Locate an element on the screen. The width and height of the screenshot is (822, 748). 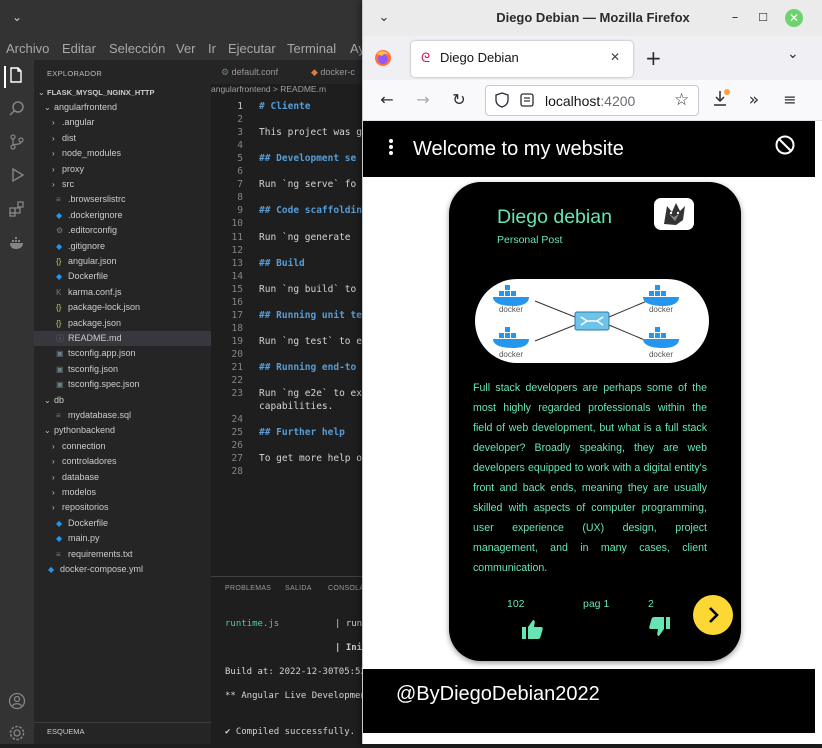
firefox-logo-icon is located at coordinates (383, 58).